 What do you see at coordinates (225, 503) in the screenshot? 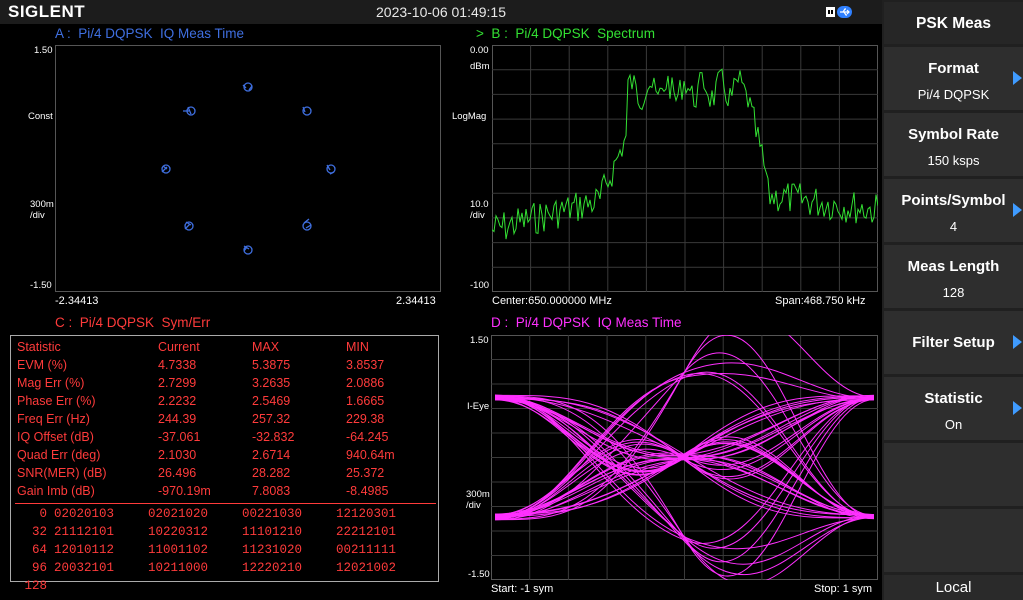
I see `table-divider` at bounding box center [225, 503].